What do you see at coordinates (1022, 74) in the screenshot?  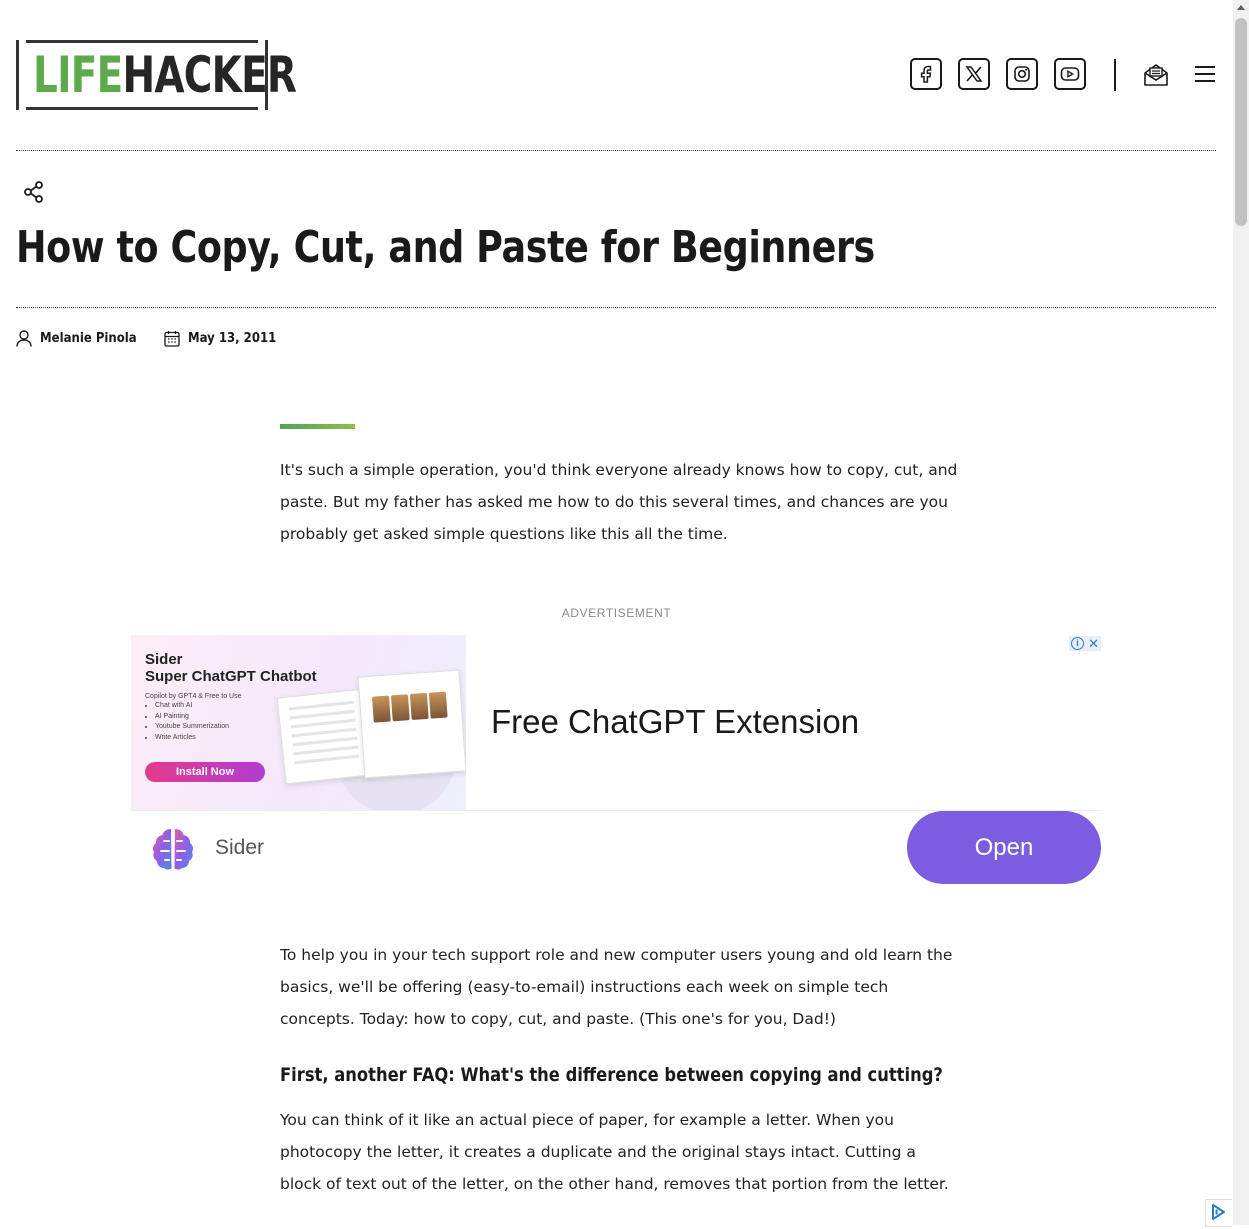 I see `instagram-icon` at bounding box center [1022, 74].